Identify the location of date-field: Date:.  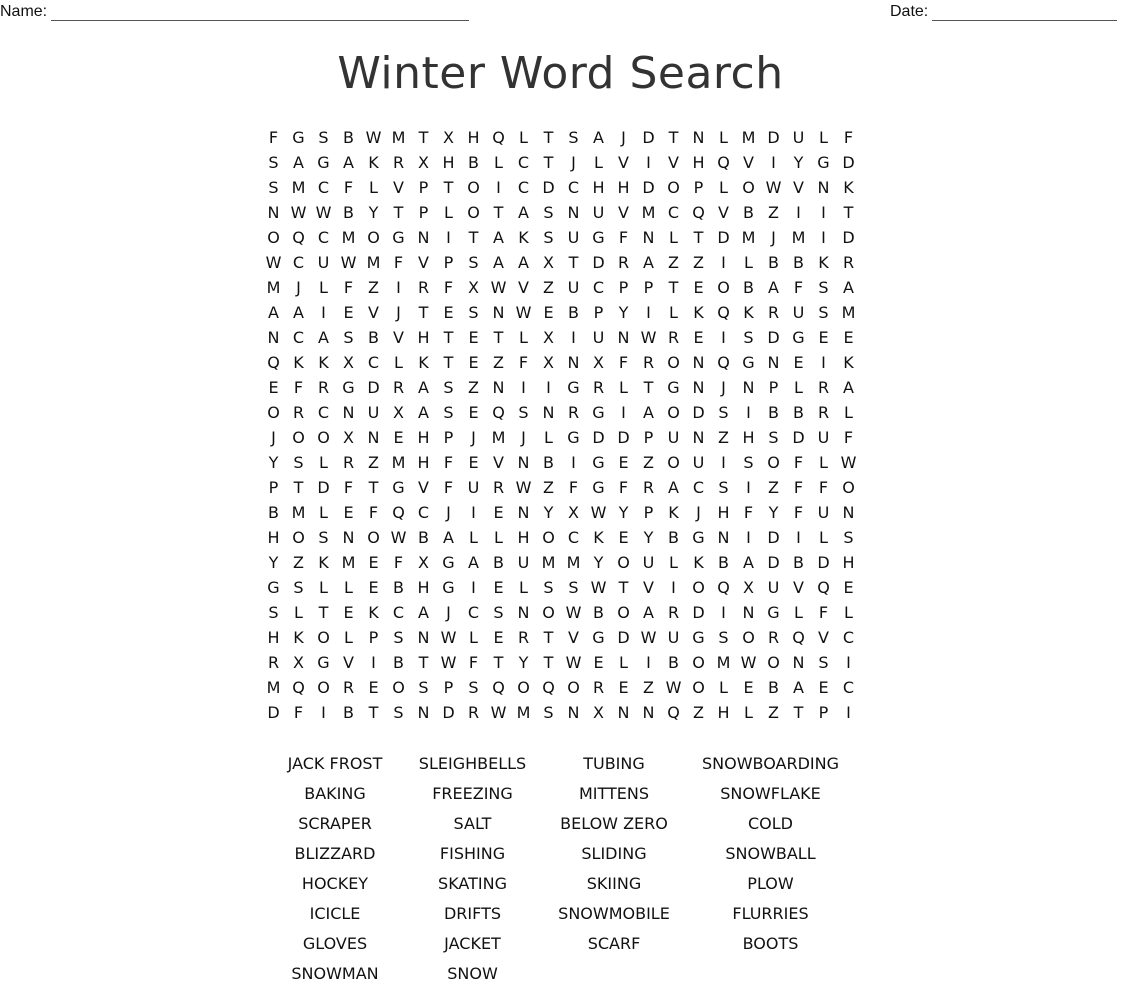
(1004, 12).